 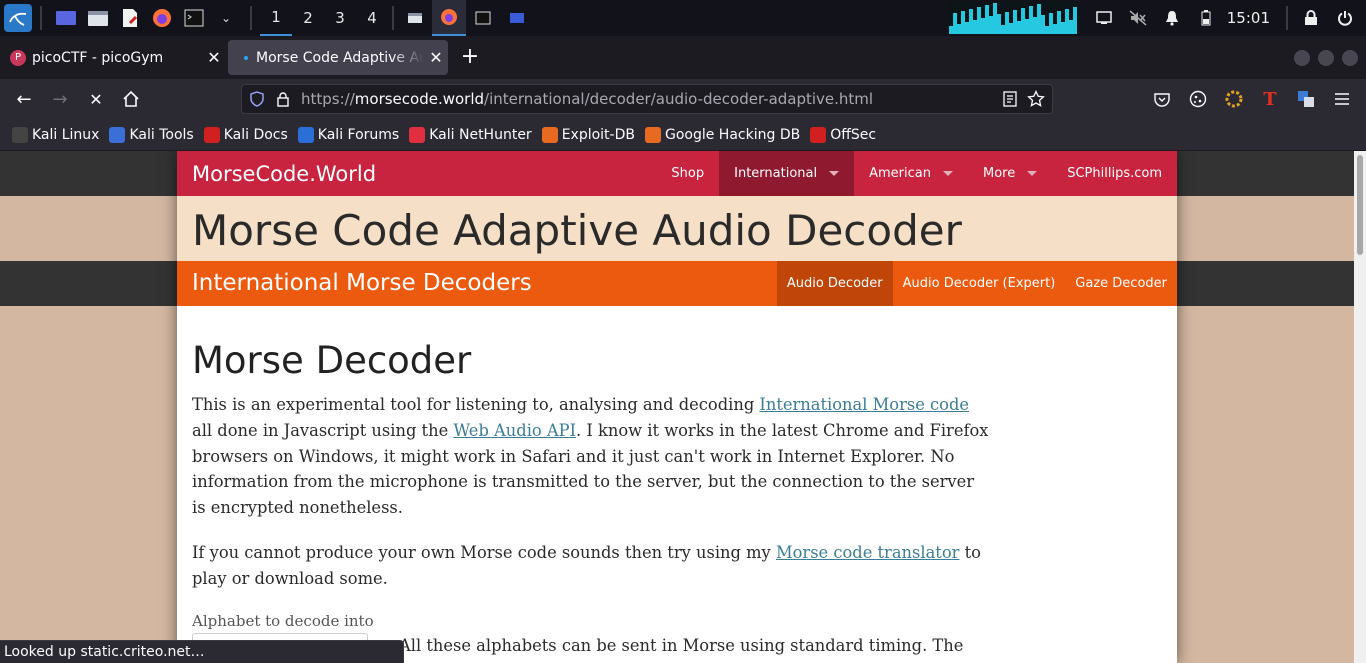 I want to click on bookmark-kali-tools: Kali Tools, so click(x=151, y=134).